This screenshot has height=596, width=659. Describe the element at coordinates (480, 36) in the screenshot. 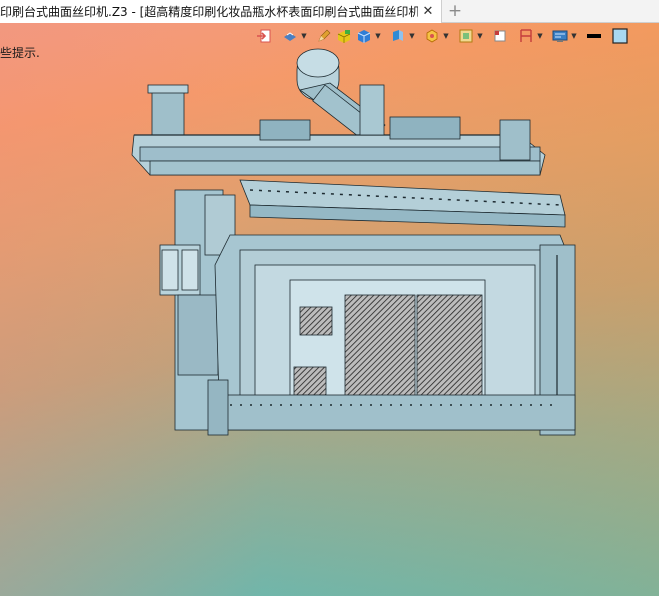

I see `frame-dropdown-icon: ▼` at that location.